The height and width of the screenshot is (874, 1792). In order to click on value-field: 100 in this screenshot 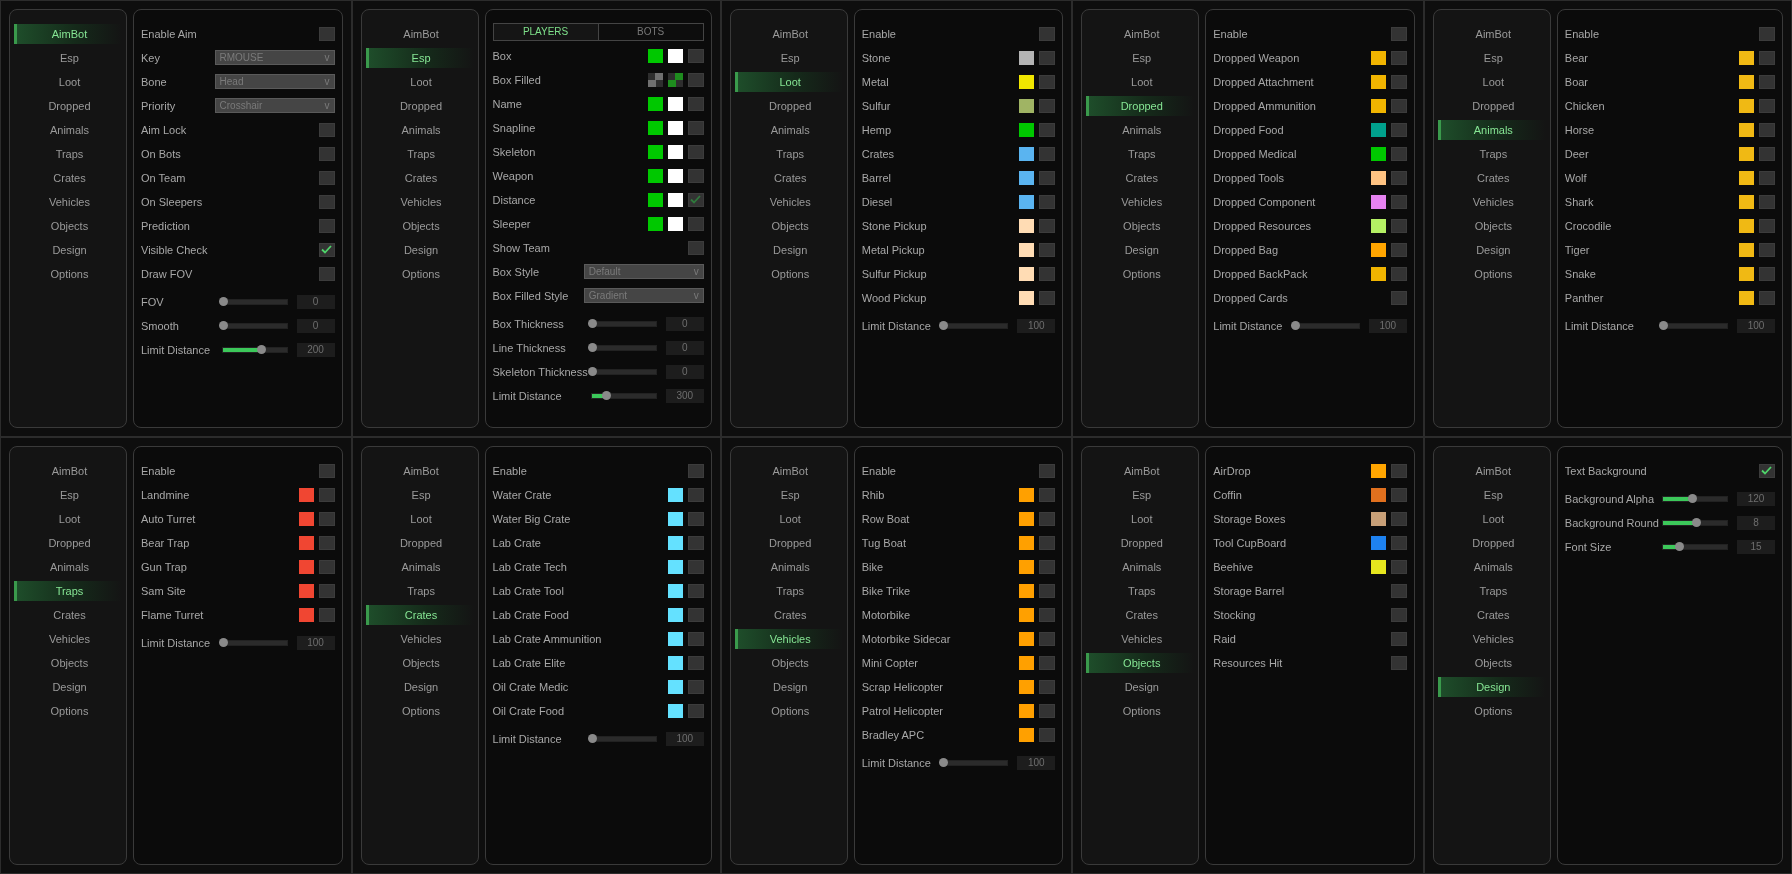, I will do `click(1036, 762)`.